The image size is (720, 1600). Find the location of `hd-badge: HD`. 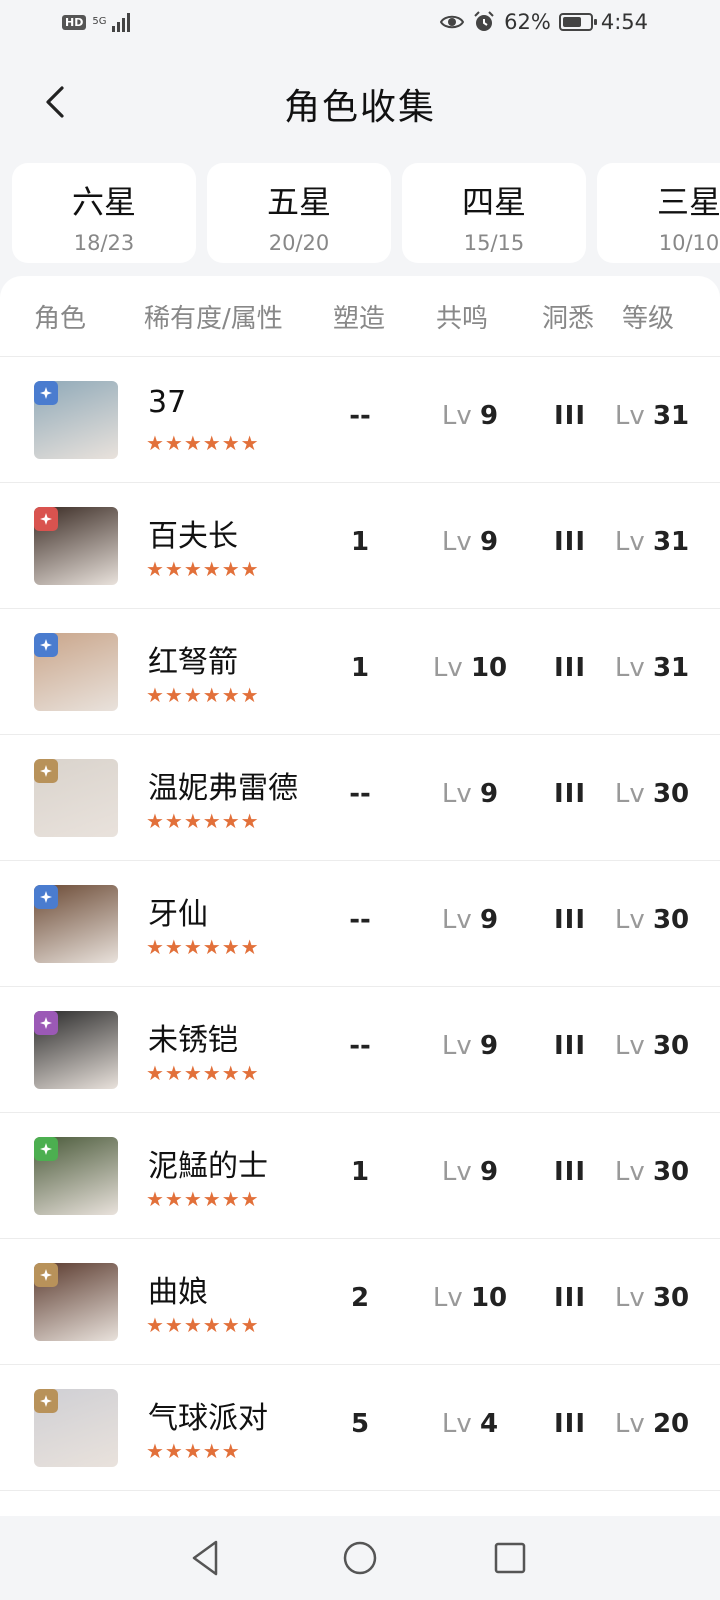

hd-badge: HD is located at coordinates (74, 22).